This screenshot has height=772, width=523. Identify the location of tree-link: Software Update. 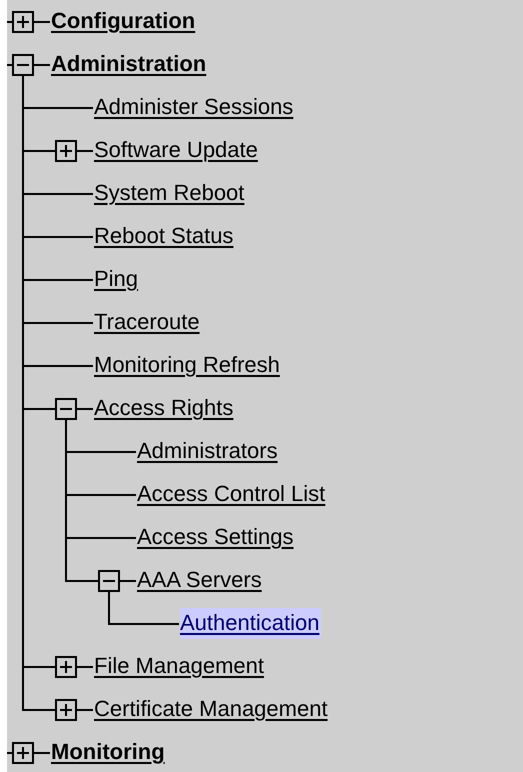
(177, 150).